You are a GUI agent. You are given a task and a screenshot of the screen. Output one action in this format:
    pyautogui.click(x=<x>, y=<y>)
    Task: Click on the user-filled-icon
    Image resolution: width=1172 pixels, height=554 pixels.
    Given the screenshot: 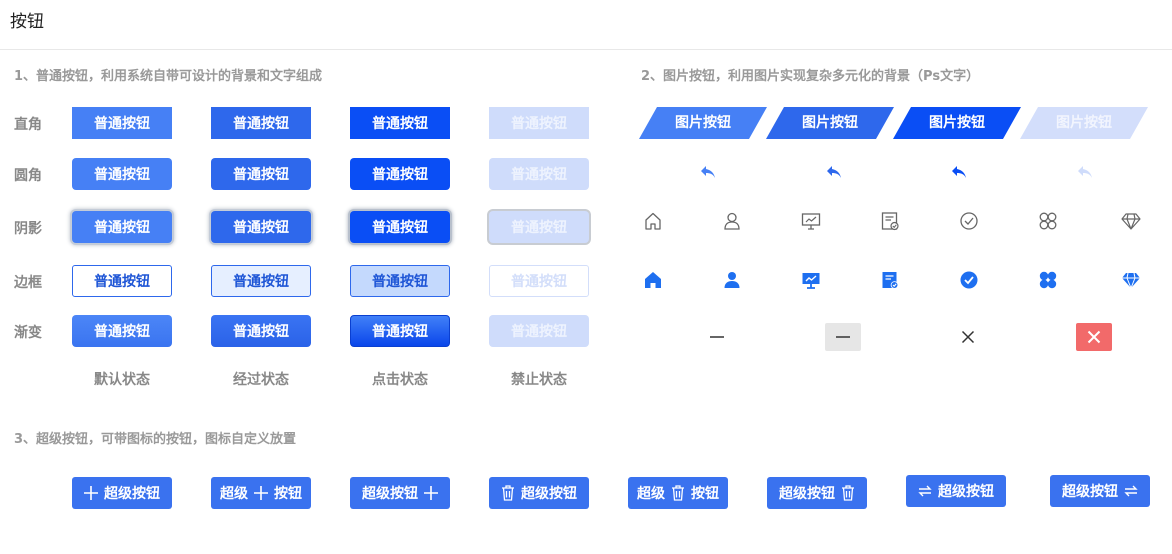 What is the action you would take?
    pyautogui.click(x=732, y=280)
    